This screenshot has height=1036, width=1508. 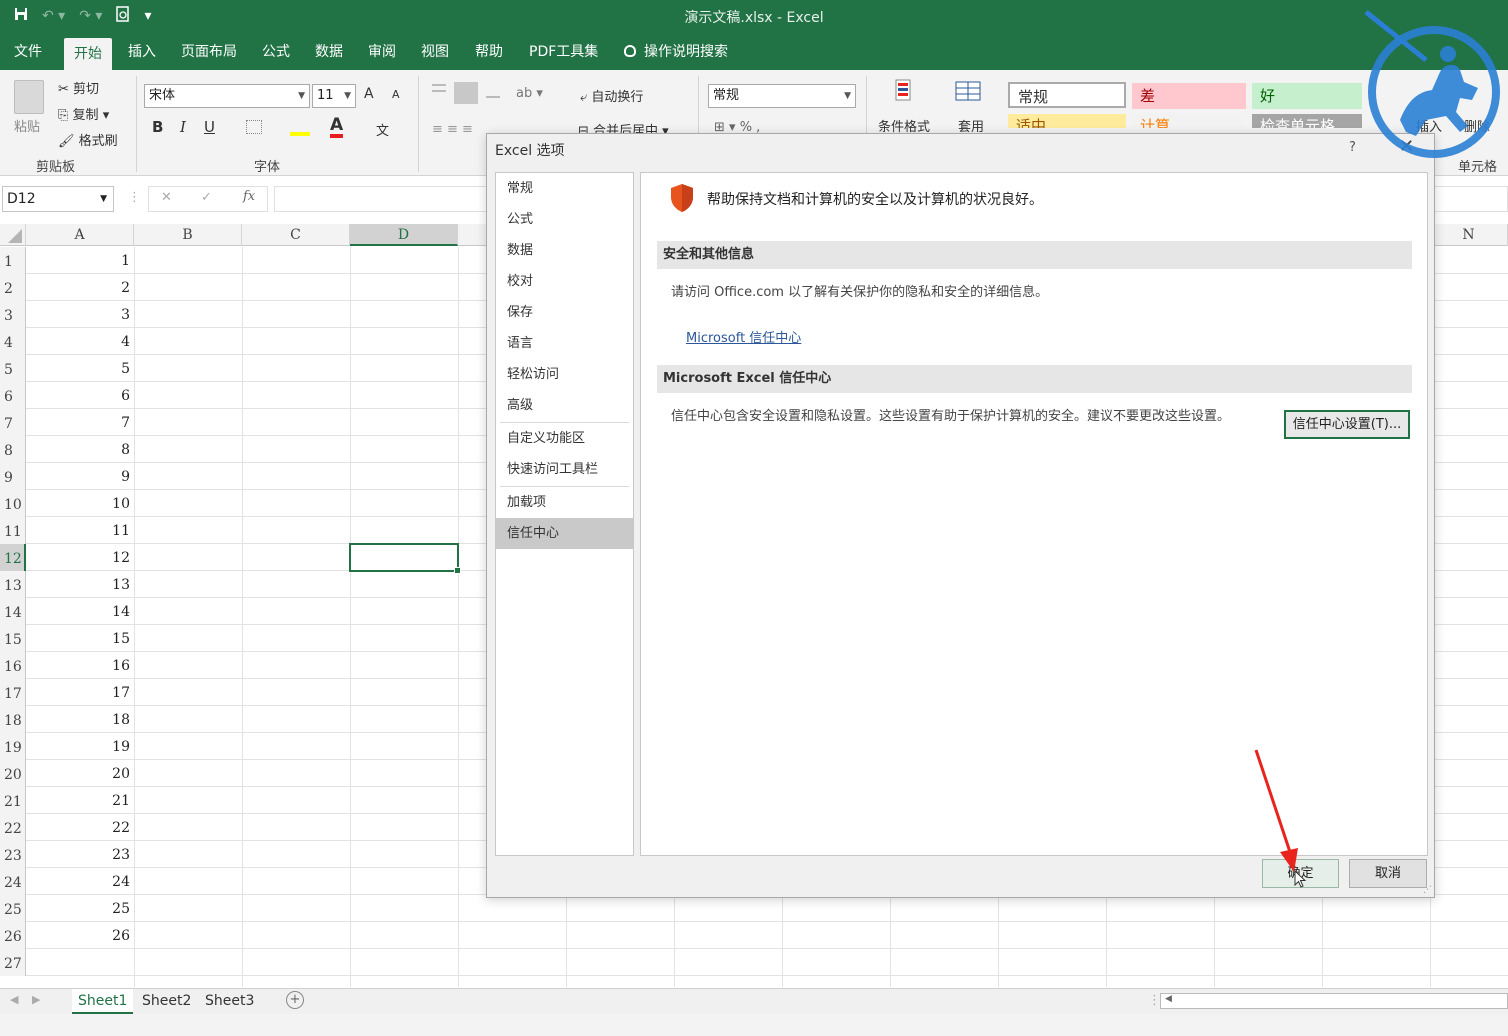 I want to click on italic-button: I, so click(x=183, y=127).